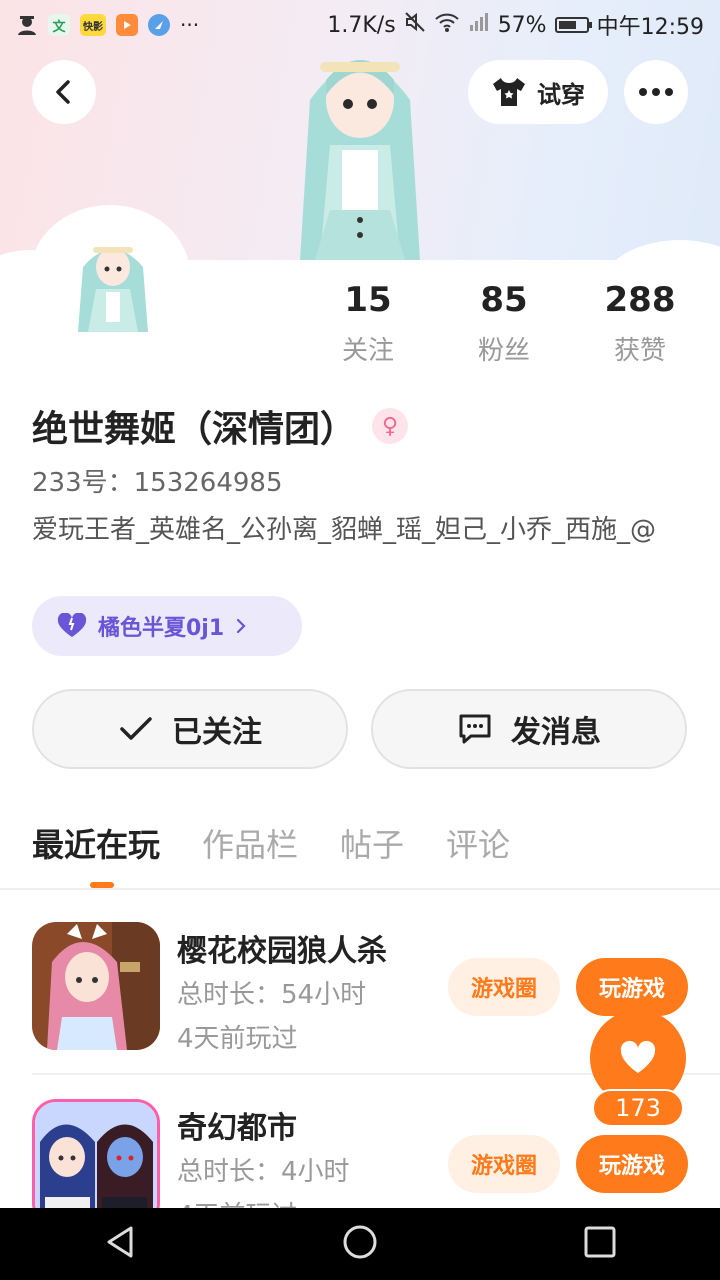 The width and height of the screenshot is (720, 1280). What do you see at coordinates (522, 25) in the screenshot?
I see `battery-percent: 57%` at bounding box center [522, 25].